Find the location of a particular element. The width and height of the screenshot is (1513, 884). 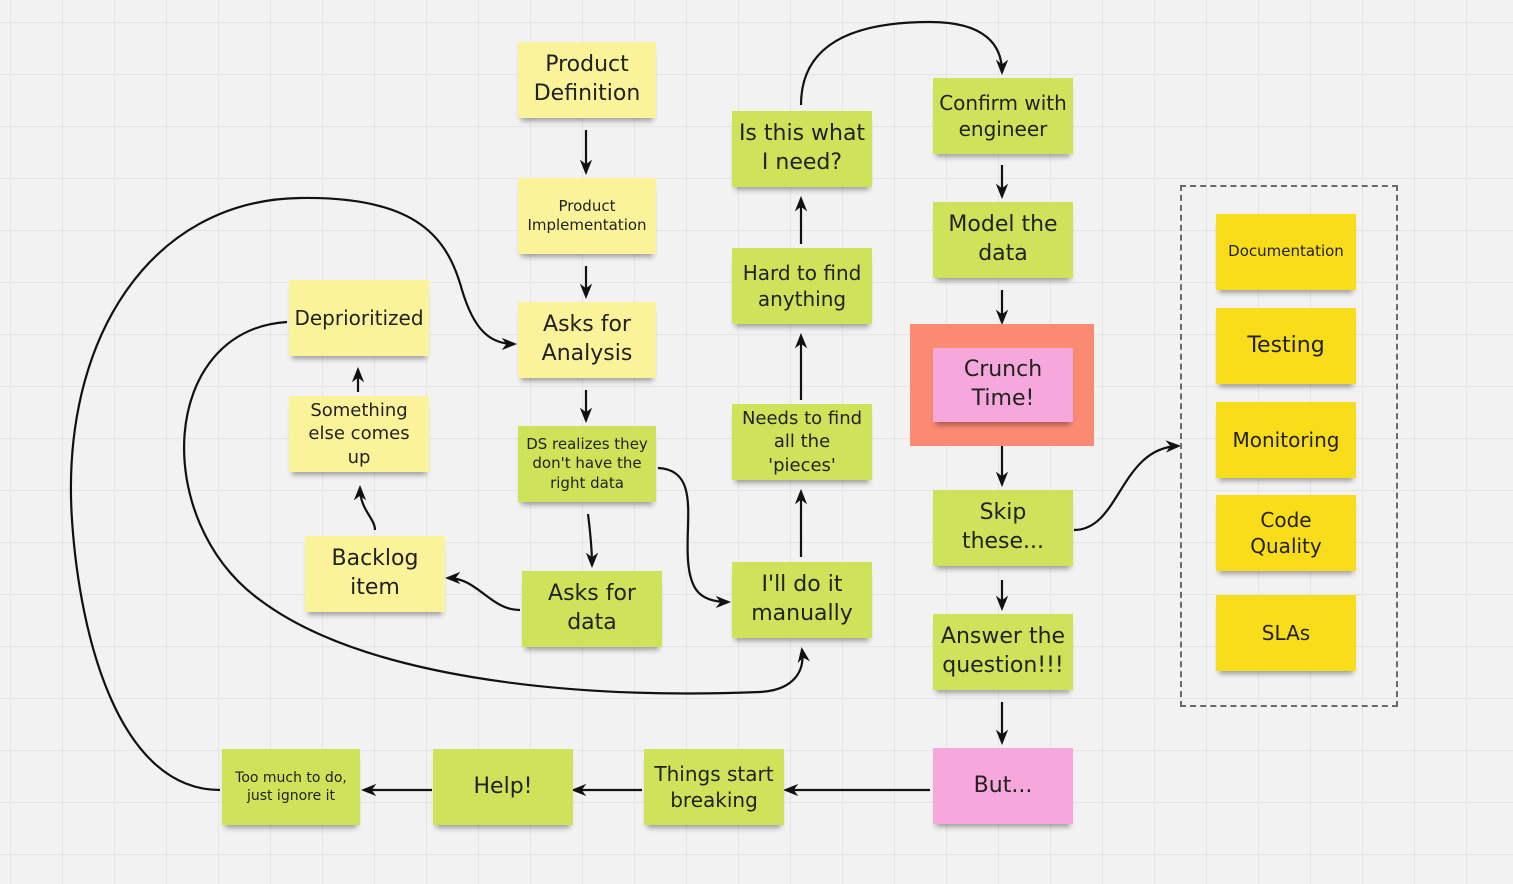

note-label: Is this what I need? is located at coordinates (802, 148).